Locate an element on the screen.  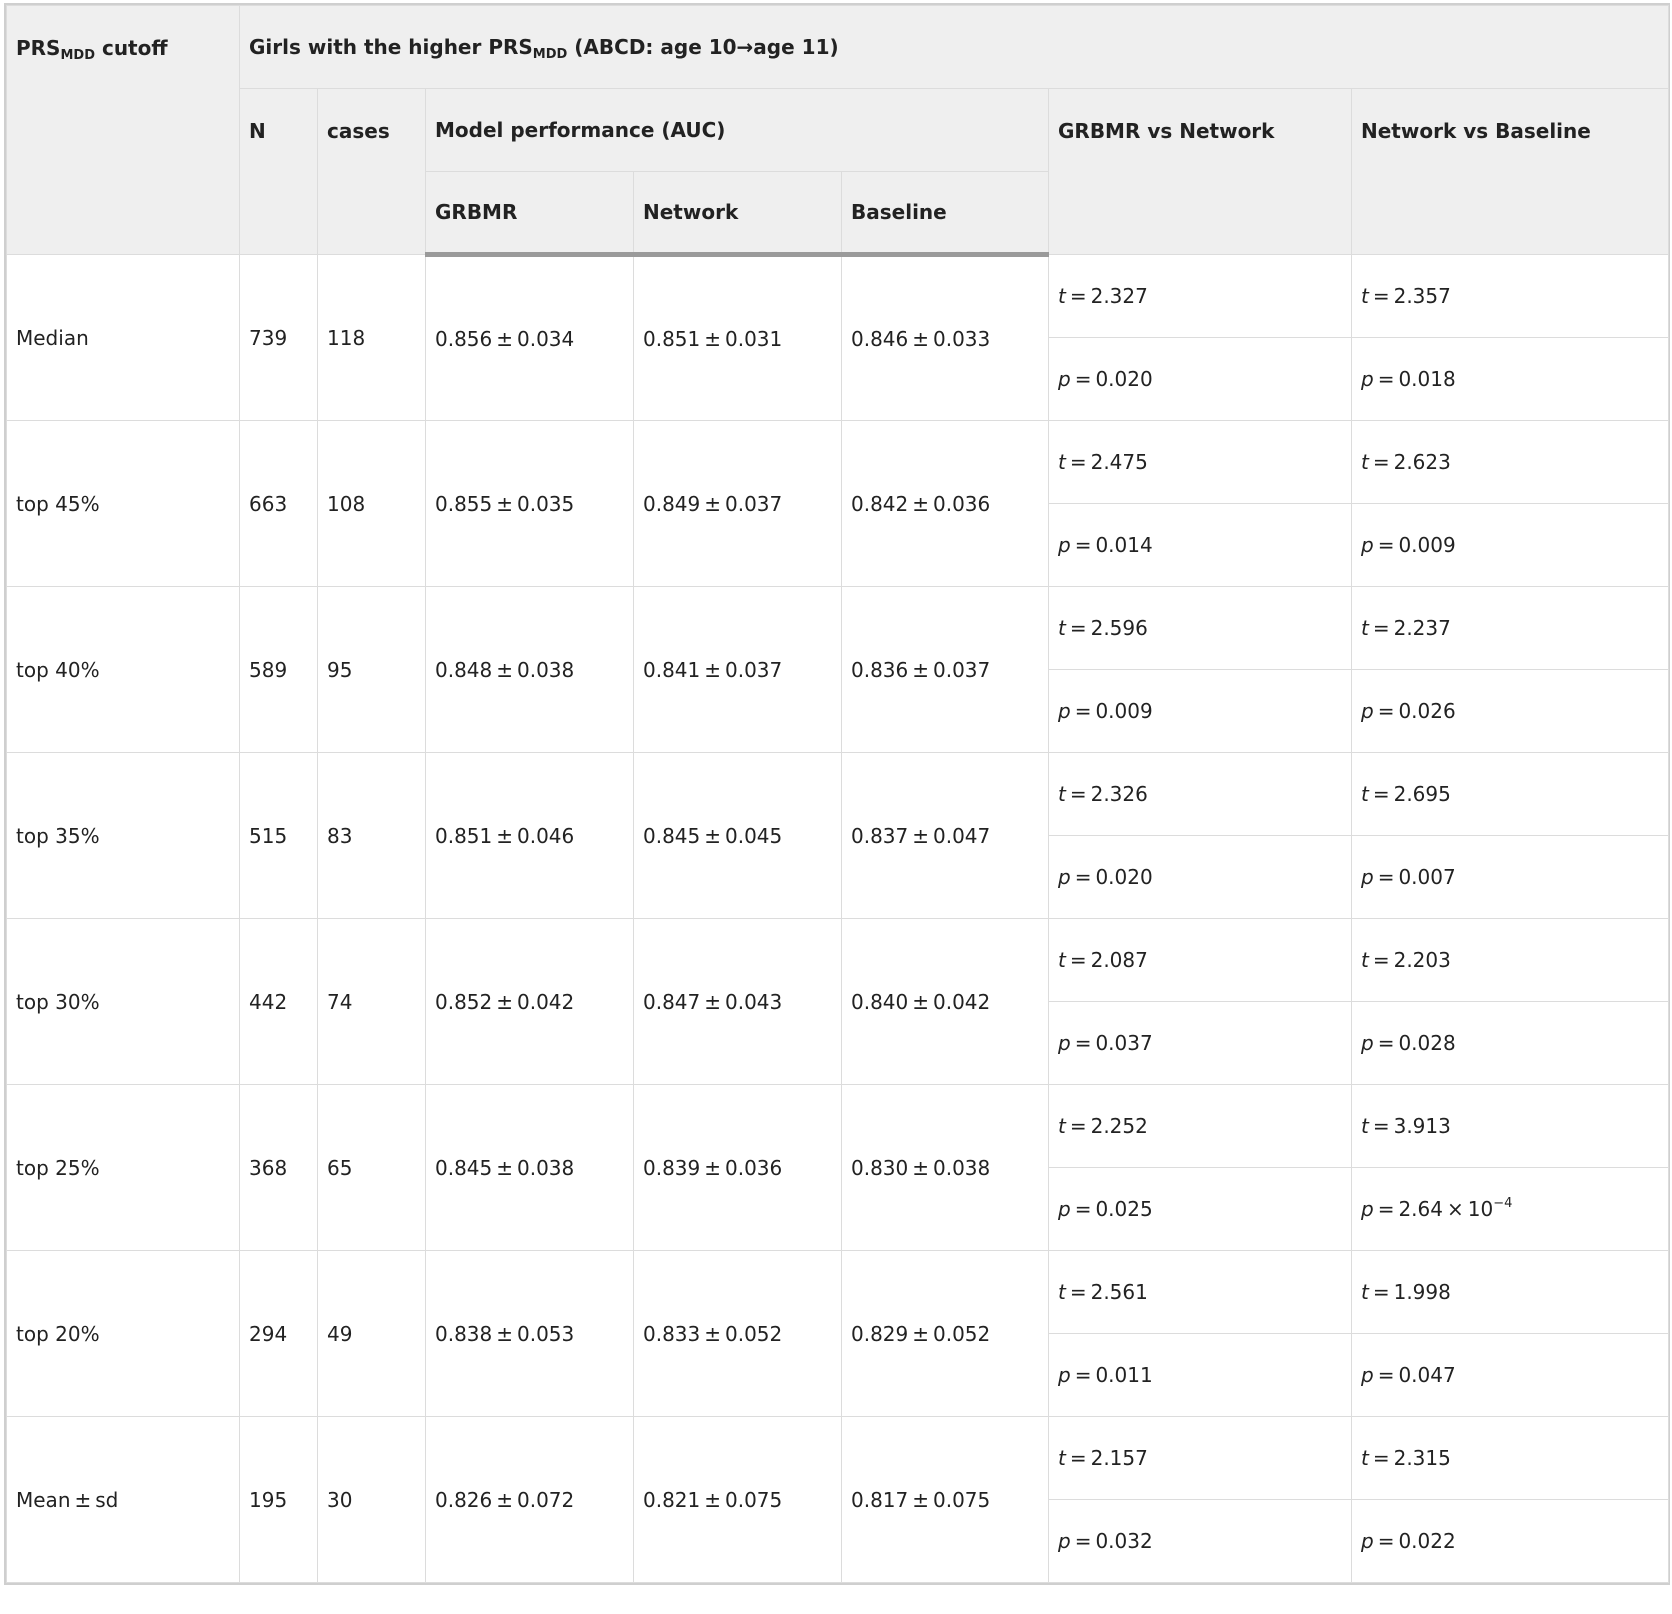
cell-n: 195 is located at coordinates (278, 1499).